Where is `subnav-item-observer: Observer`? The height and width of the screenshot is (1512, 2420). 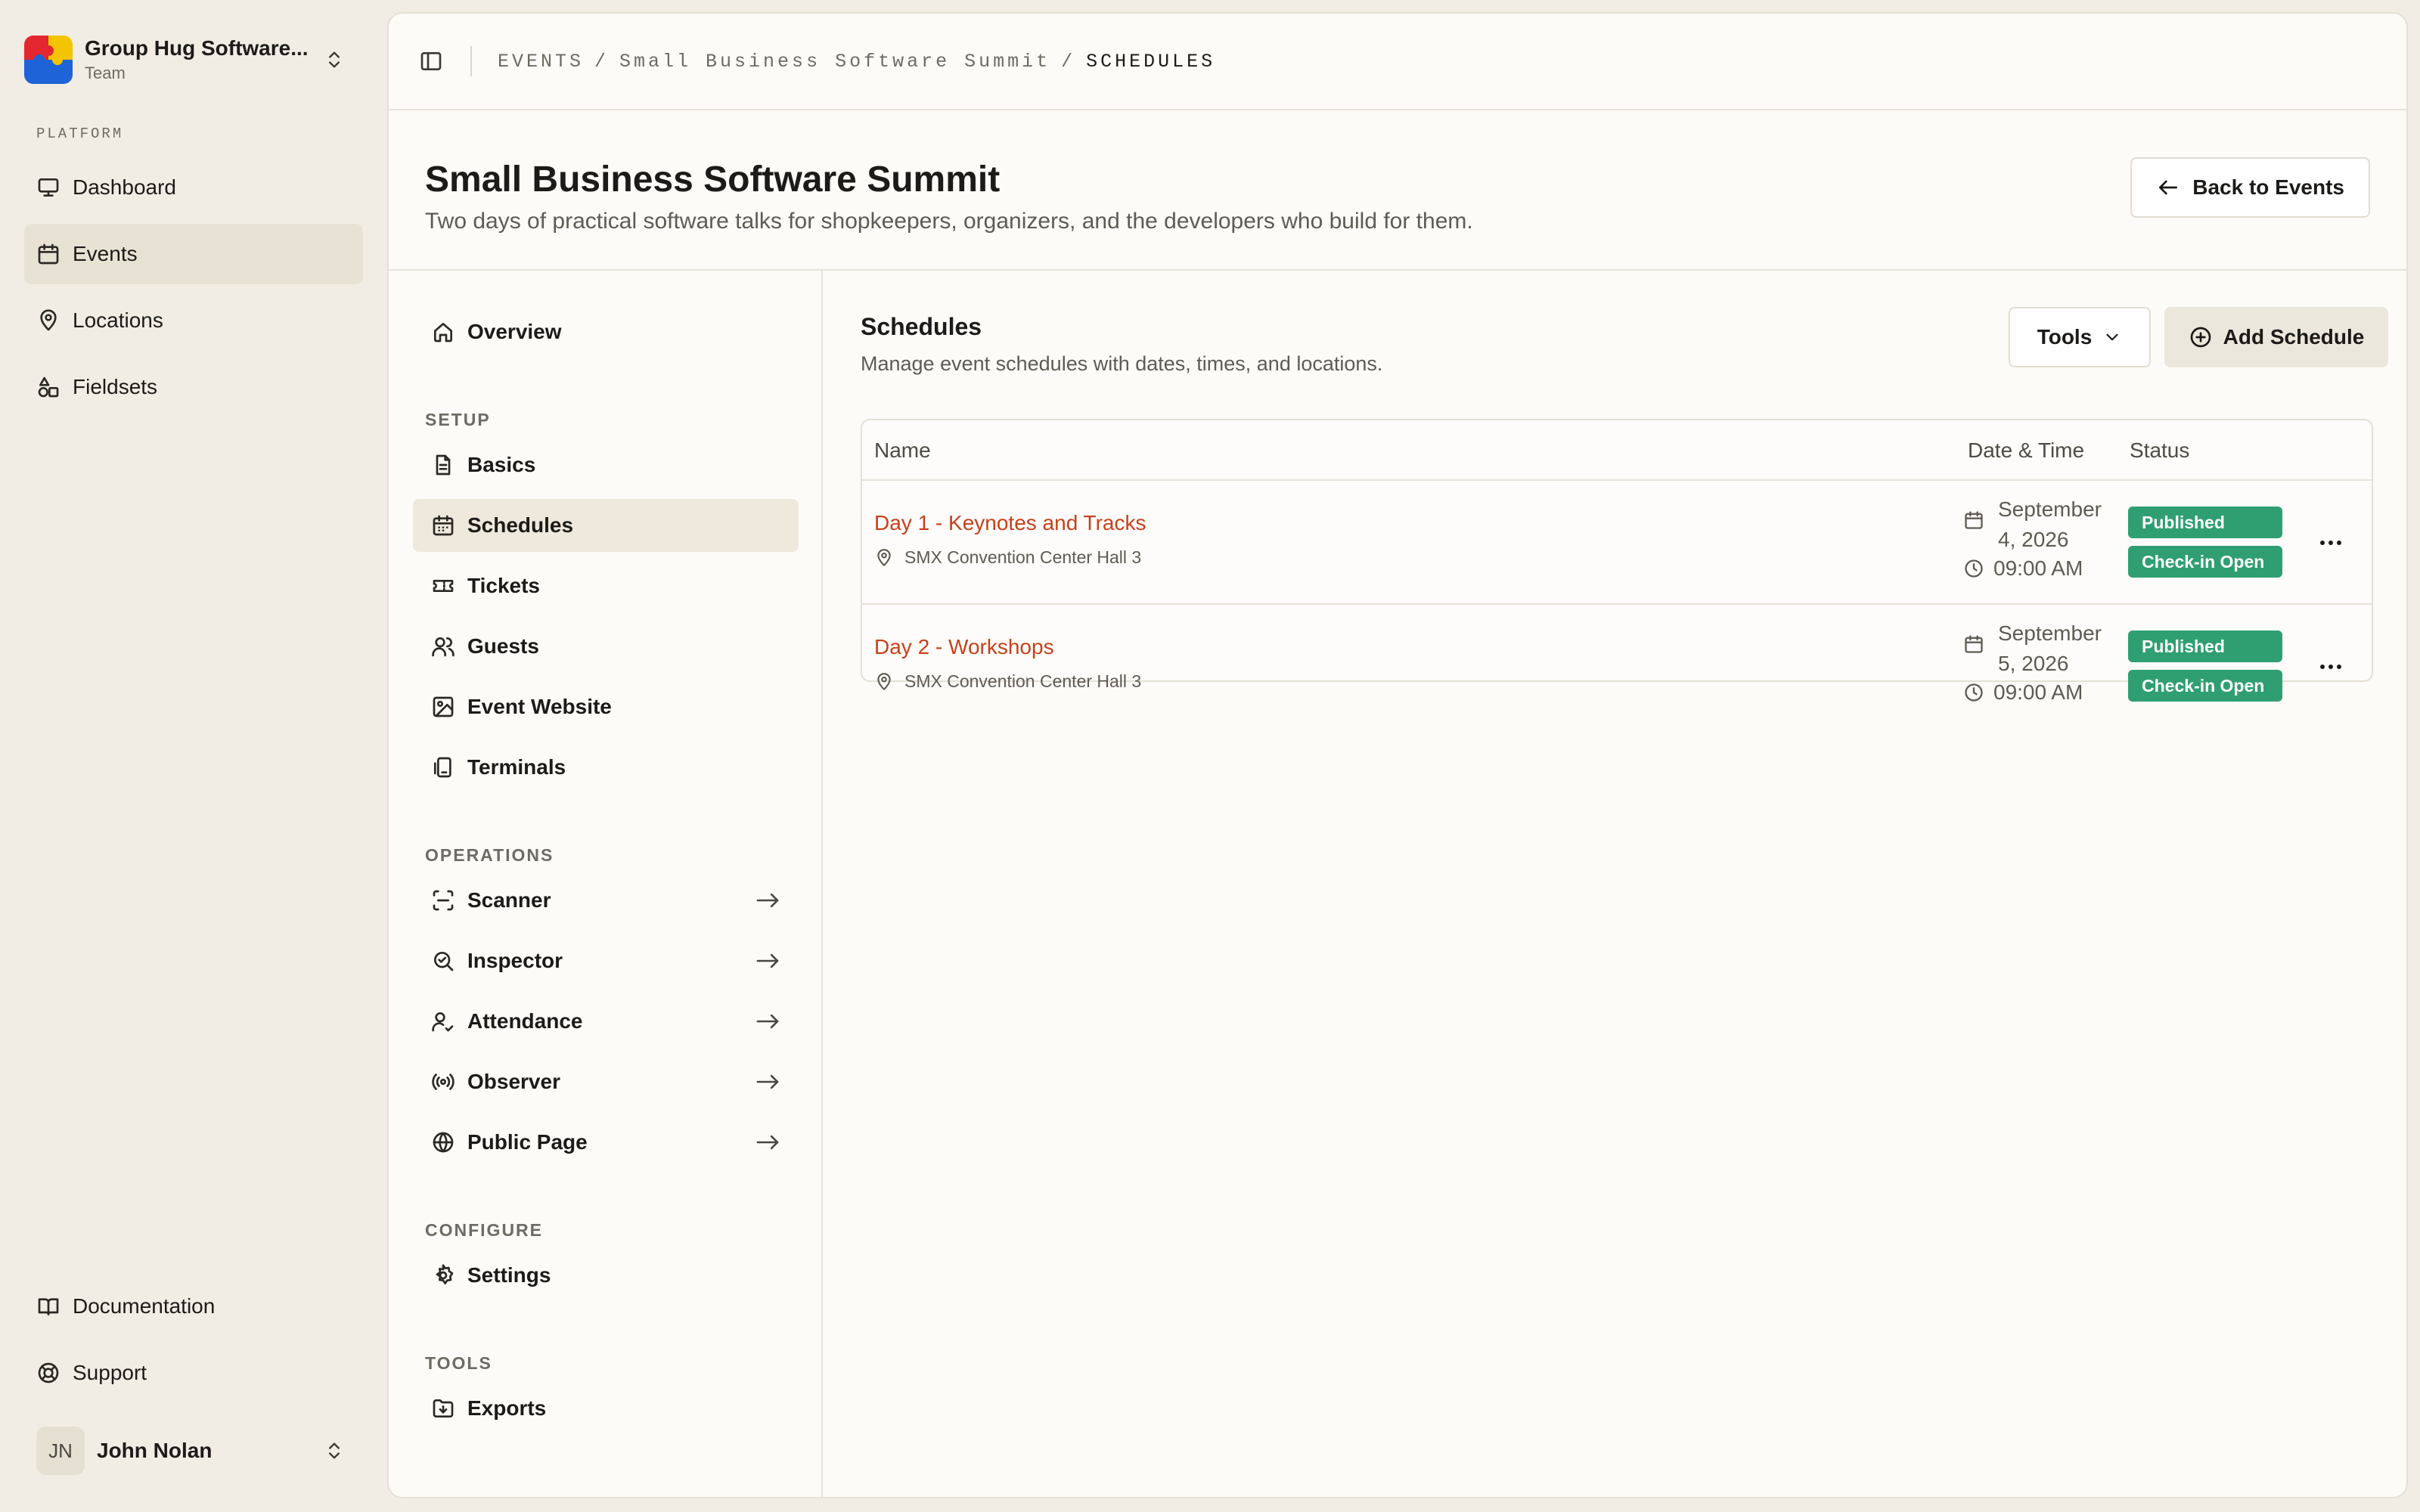 subnav-item-observer: Observer is located at coordinates (606, 1081).